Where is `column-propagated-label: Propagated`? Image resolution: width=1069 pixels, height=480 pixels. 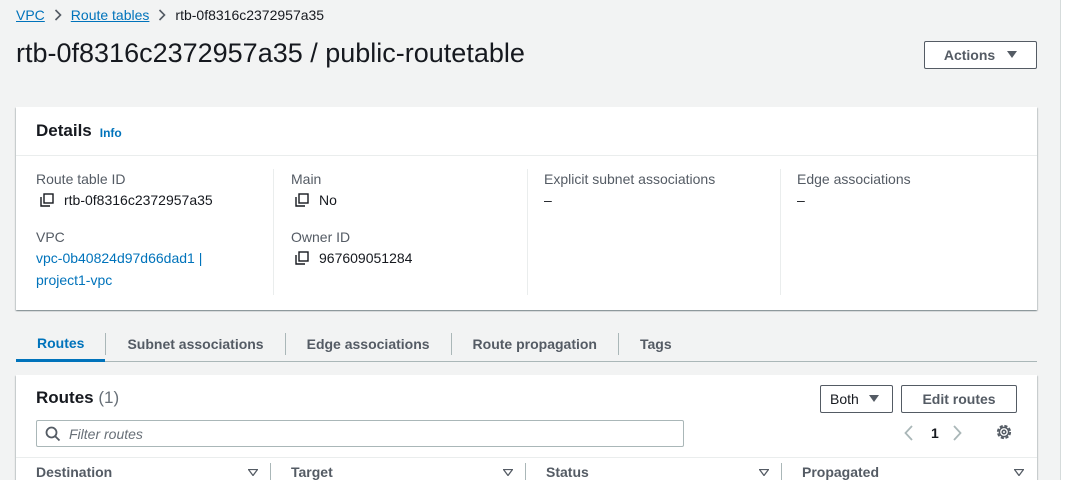 column-propagated-label: Propagated is located at coordinates (841, 472).